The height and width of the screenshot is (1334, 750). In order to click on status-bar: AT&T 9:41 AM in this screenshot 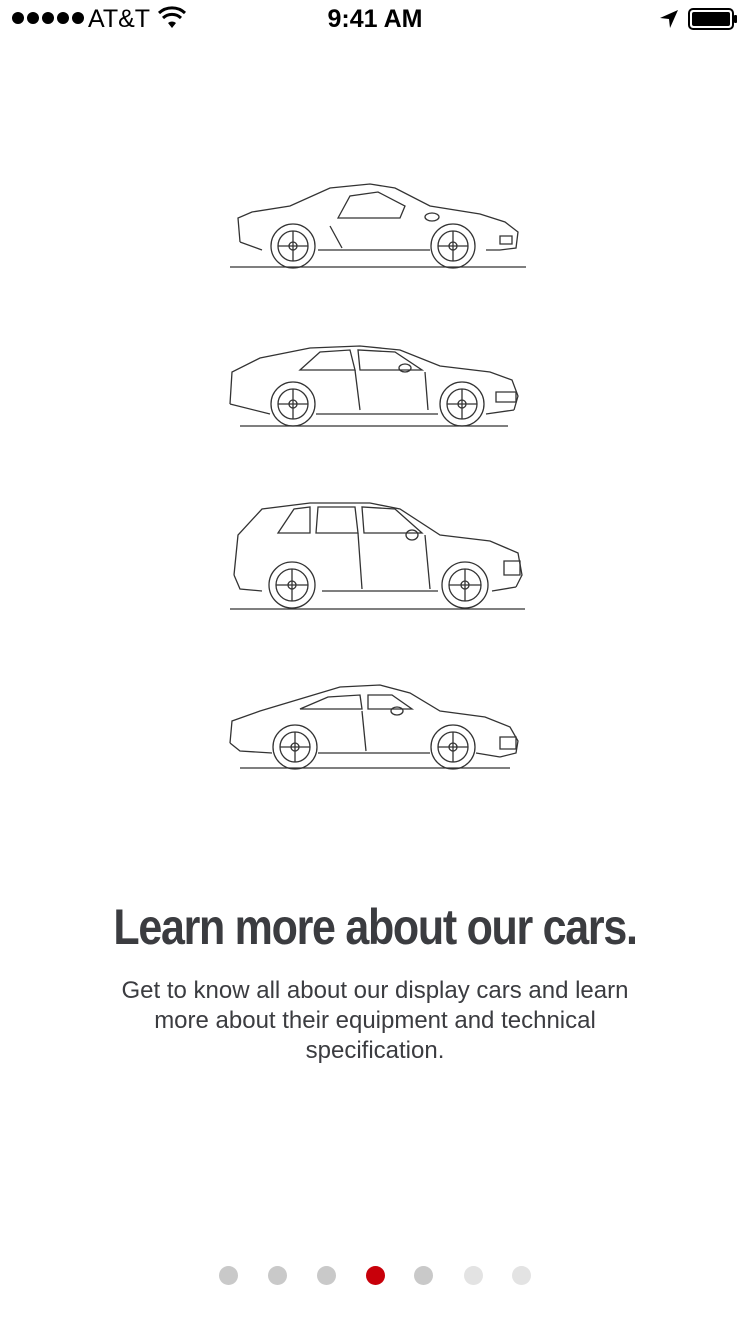, I will do `click(375, 20)`.